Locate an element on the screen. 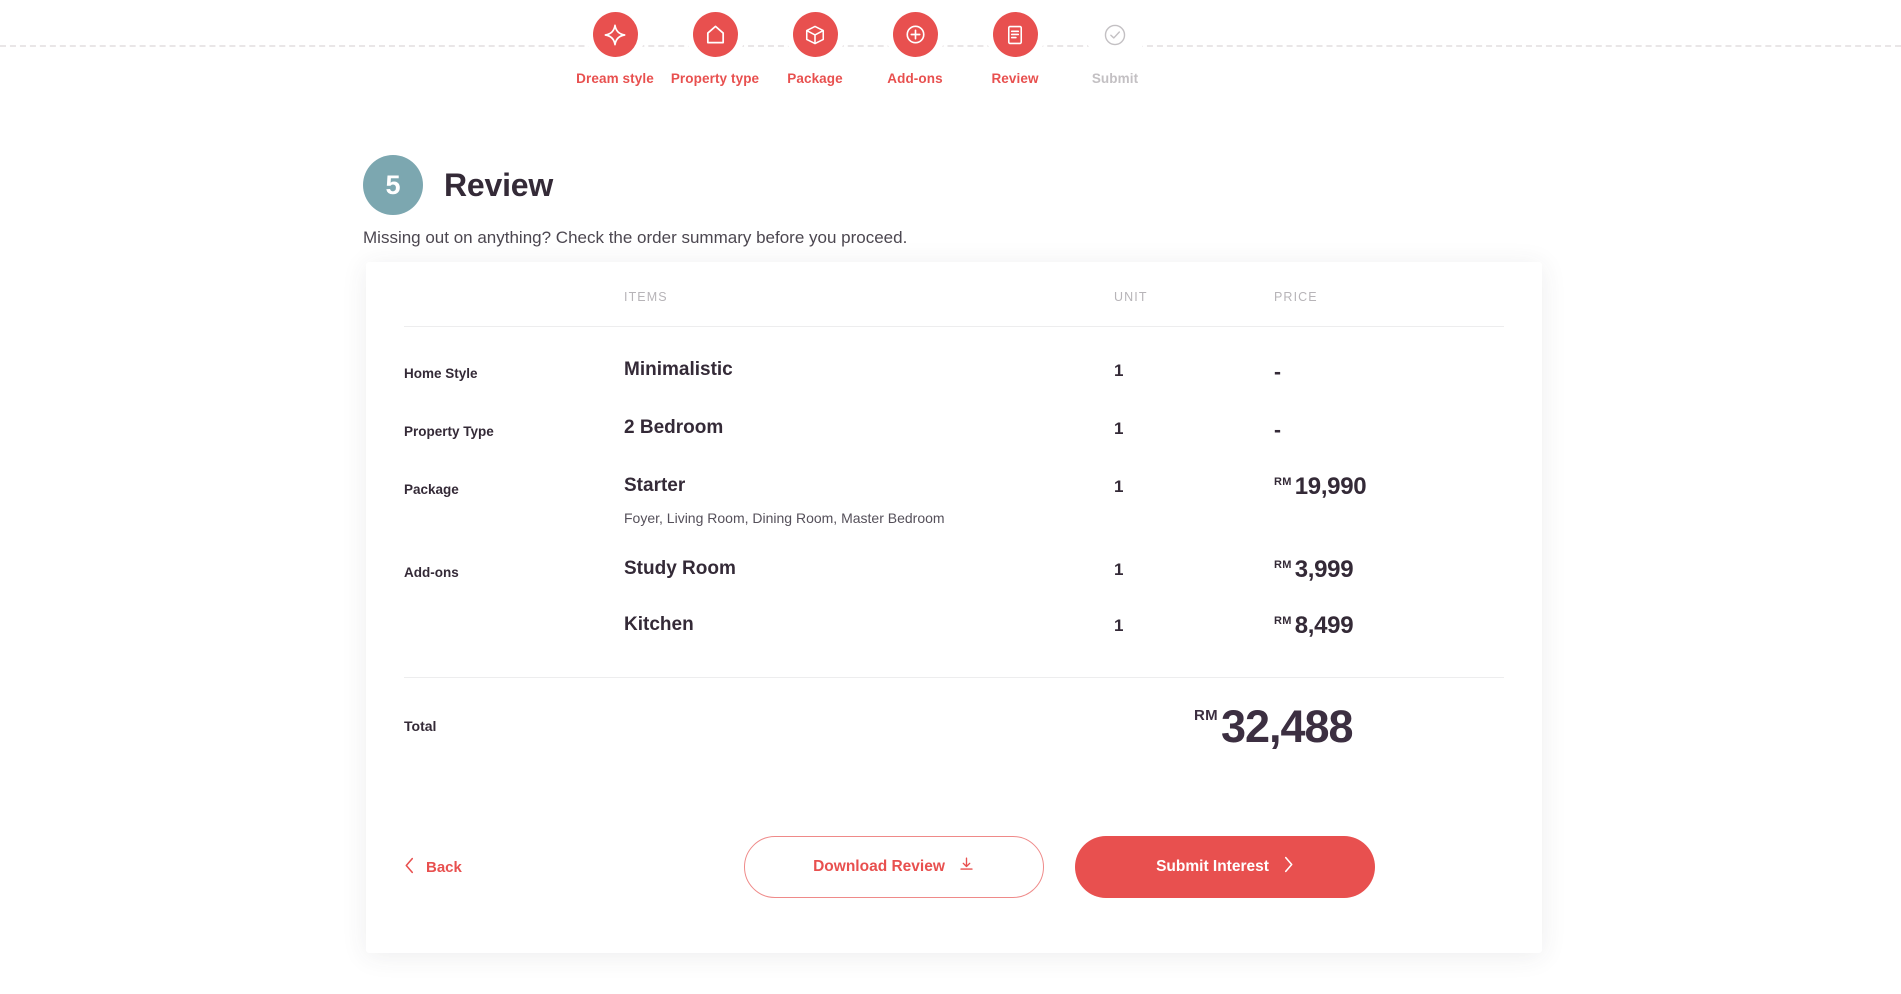  back-button: Back is located at coordinates (574, 867).